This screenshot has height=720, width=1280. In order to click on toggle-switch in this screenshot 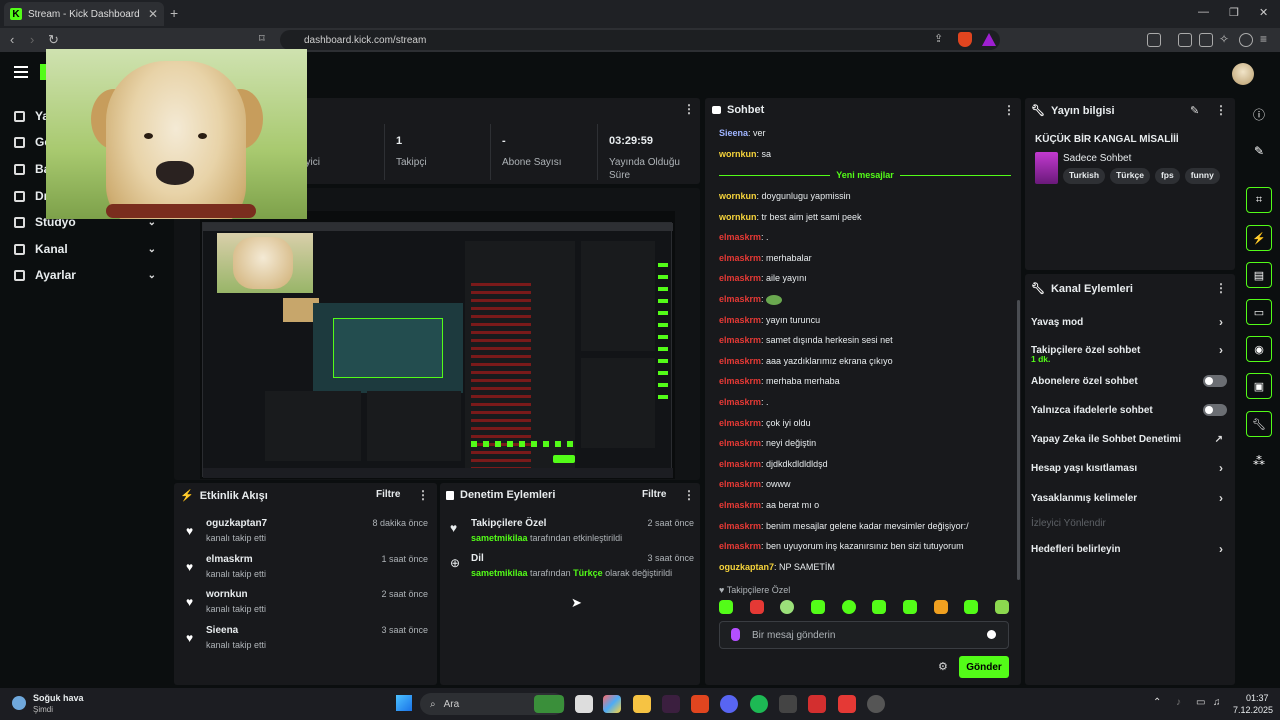, I will do `click(1215, 410)`.